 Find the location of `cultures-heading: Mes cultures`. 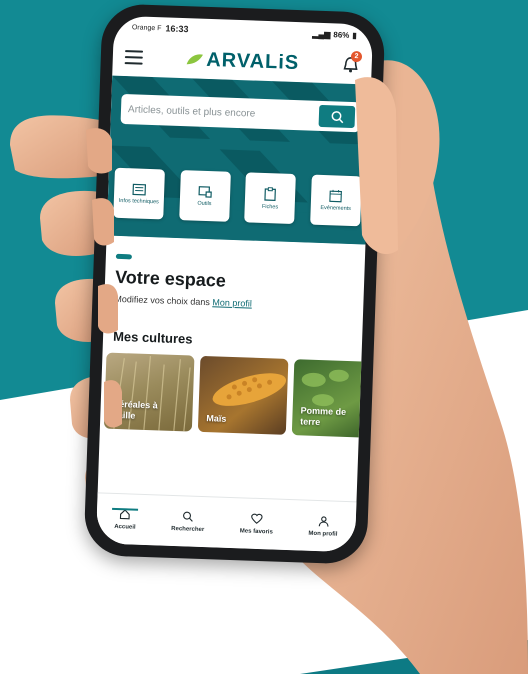

cultures-heading: Mes cultures is located at coordinates (152, 337).